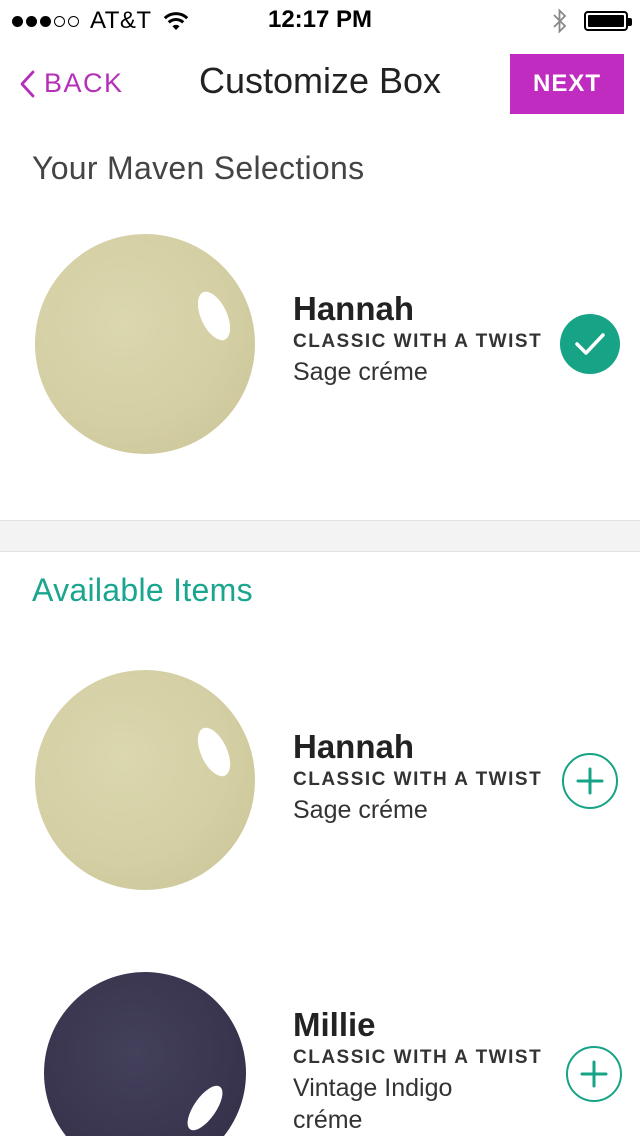 This screenshot has height=1136, width=640. What do you see at coordinates (373, 1088) in the screenshot?
I see `item-finish-line: Vintage Indigo` at bounding box center [373, 1088].